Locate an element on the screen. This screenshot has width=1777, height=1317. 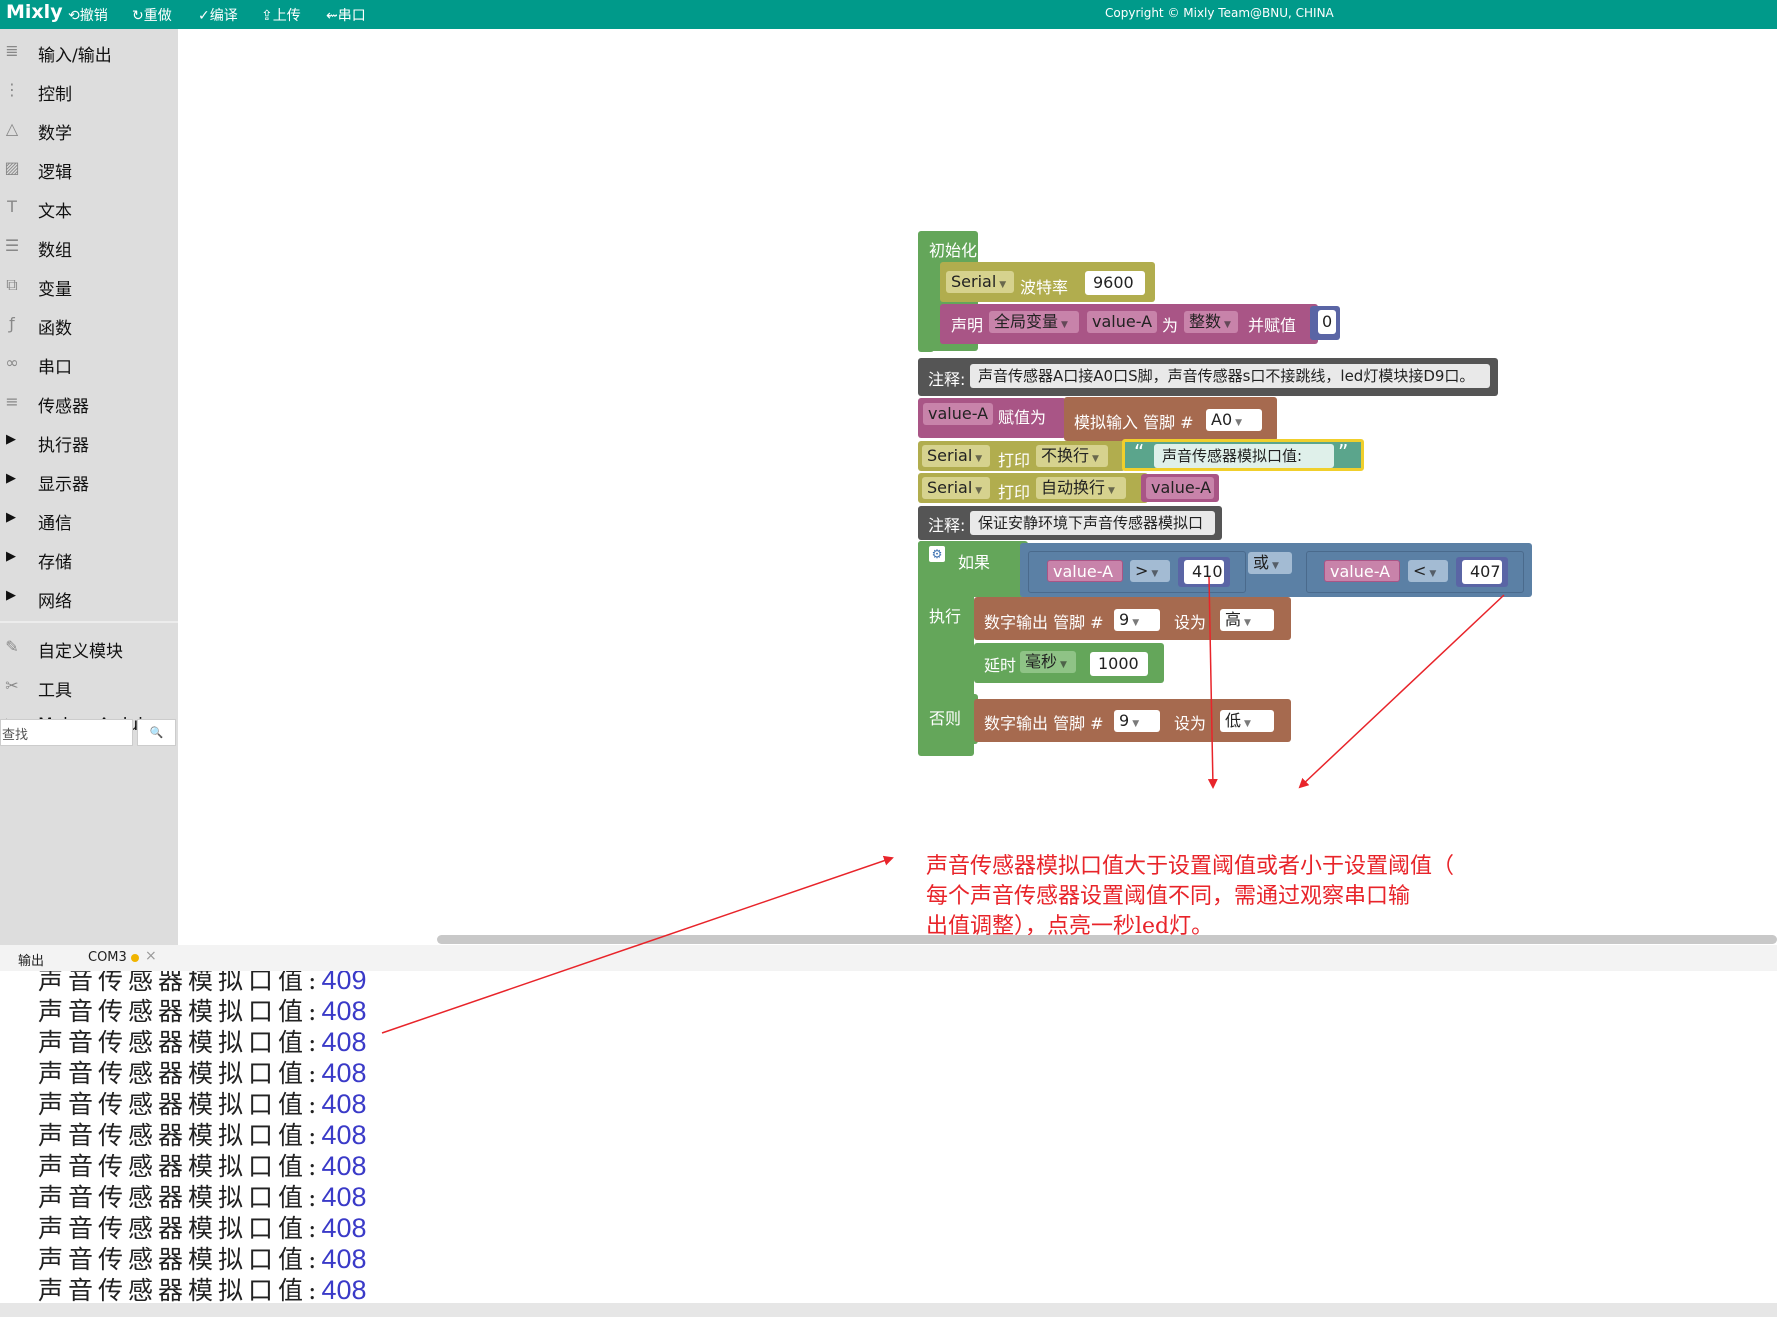
variable-name-field: value-A is located at coordinates (1122, 322).